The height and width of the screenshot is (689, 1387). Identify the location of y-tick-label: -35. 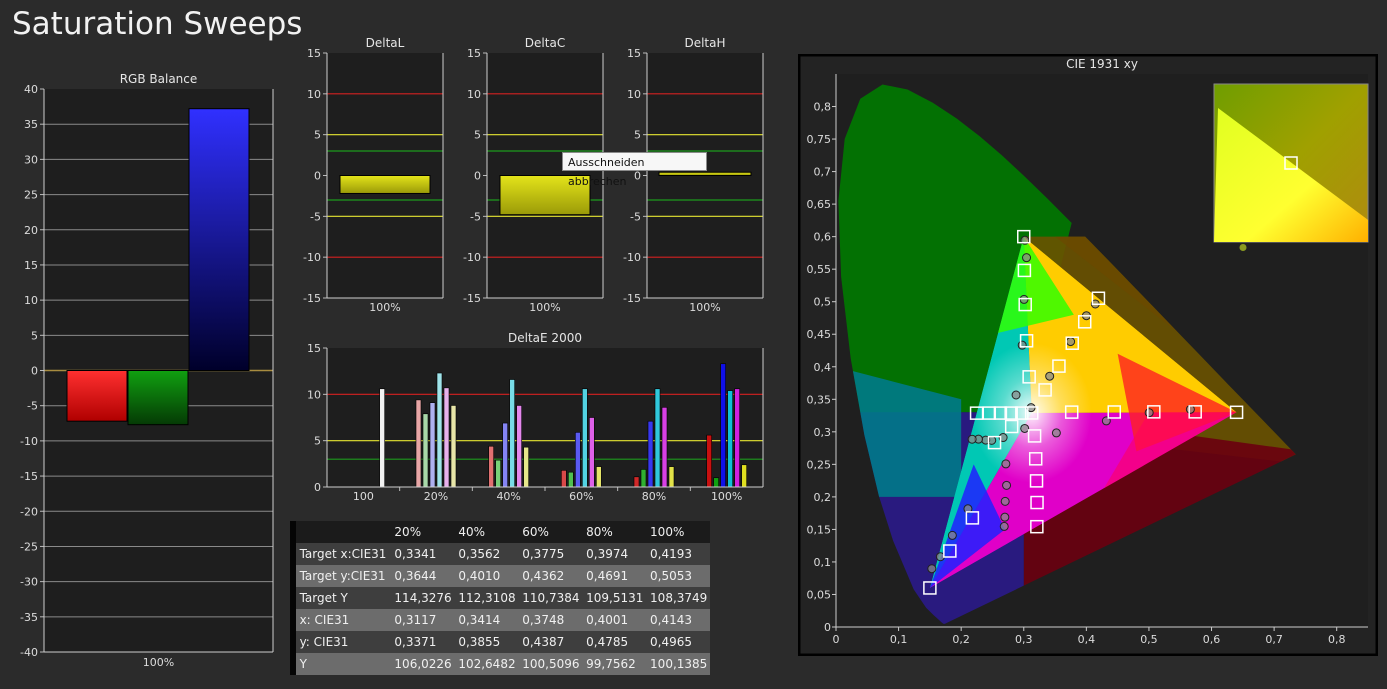
(29, 617).